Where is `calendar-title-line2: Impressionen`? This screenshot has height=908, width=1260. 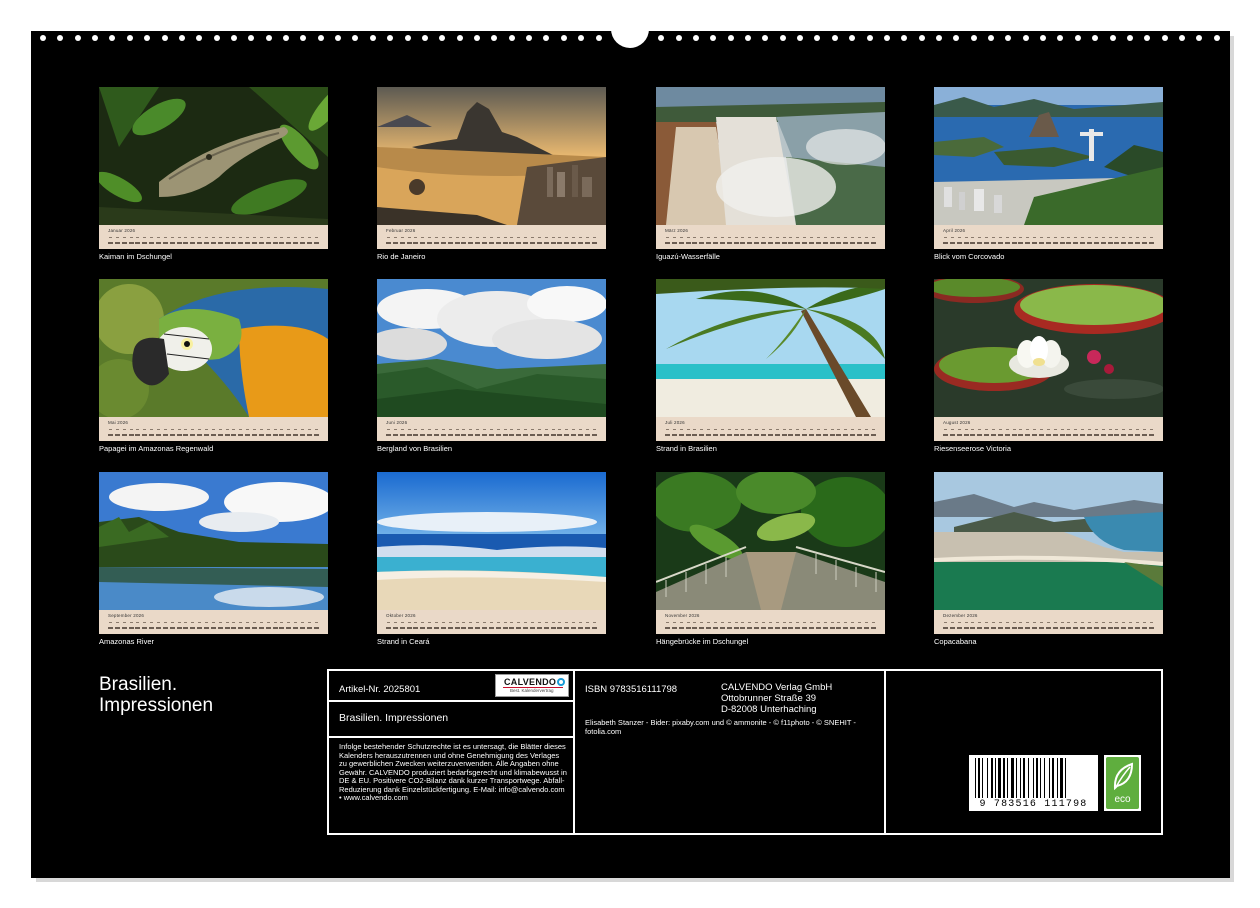
calendar-title-line2: Impressionen is located at coordinates (156, 705).